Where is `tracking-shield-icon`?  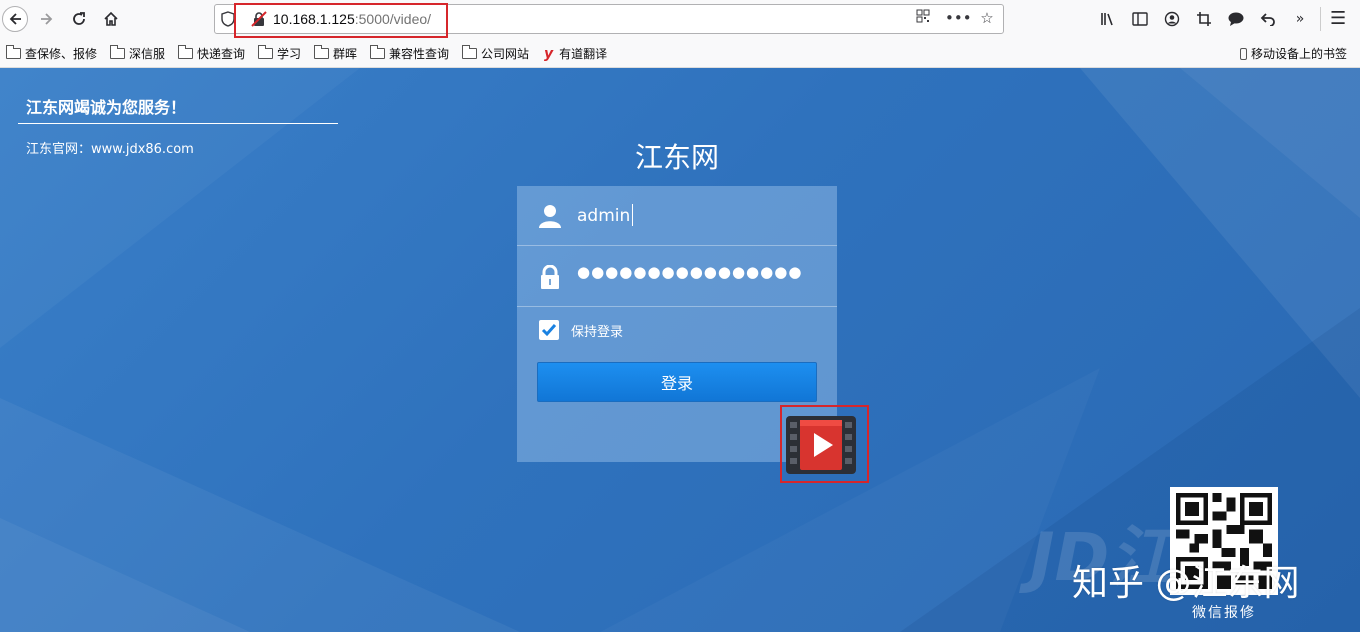 tracking-shield-icon is located at coordinates (228, 19).